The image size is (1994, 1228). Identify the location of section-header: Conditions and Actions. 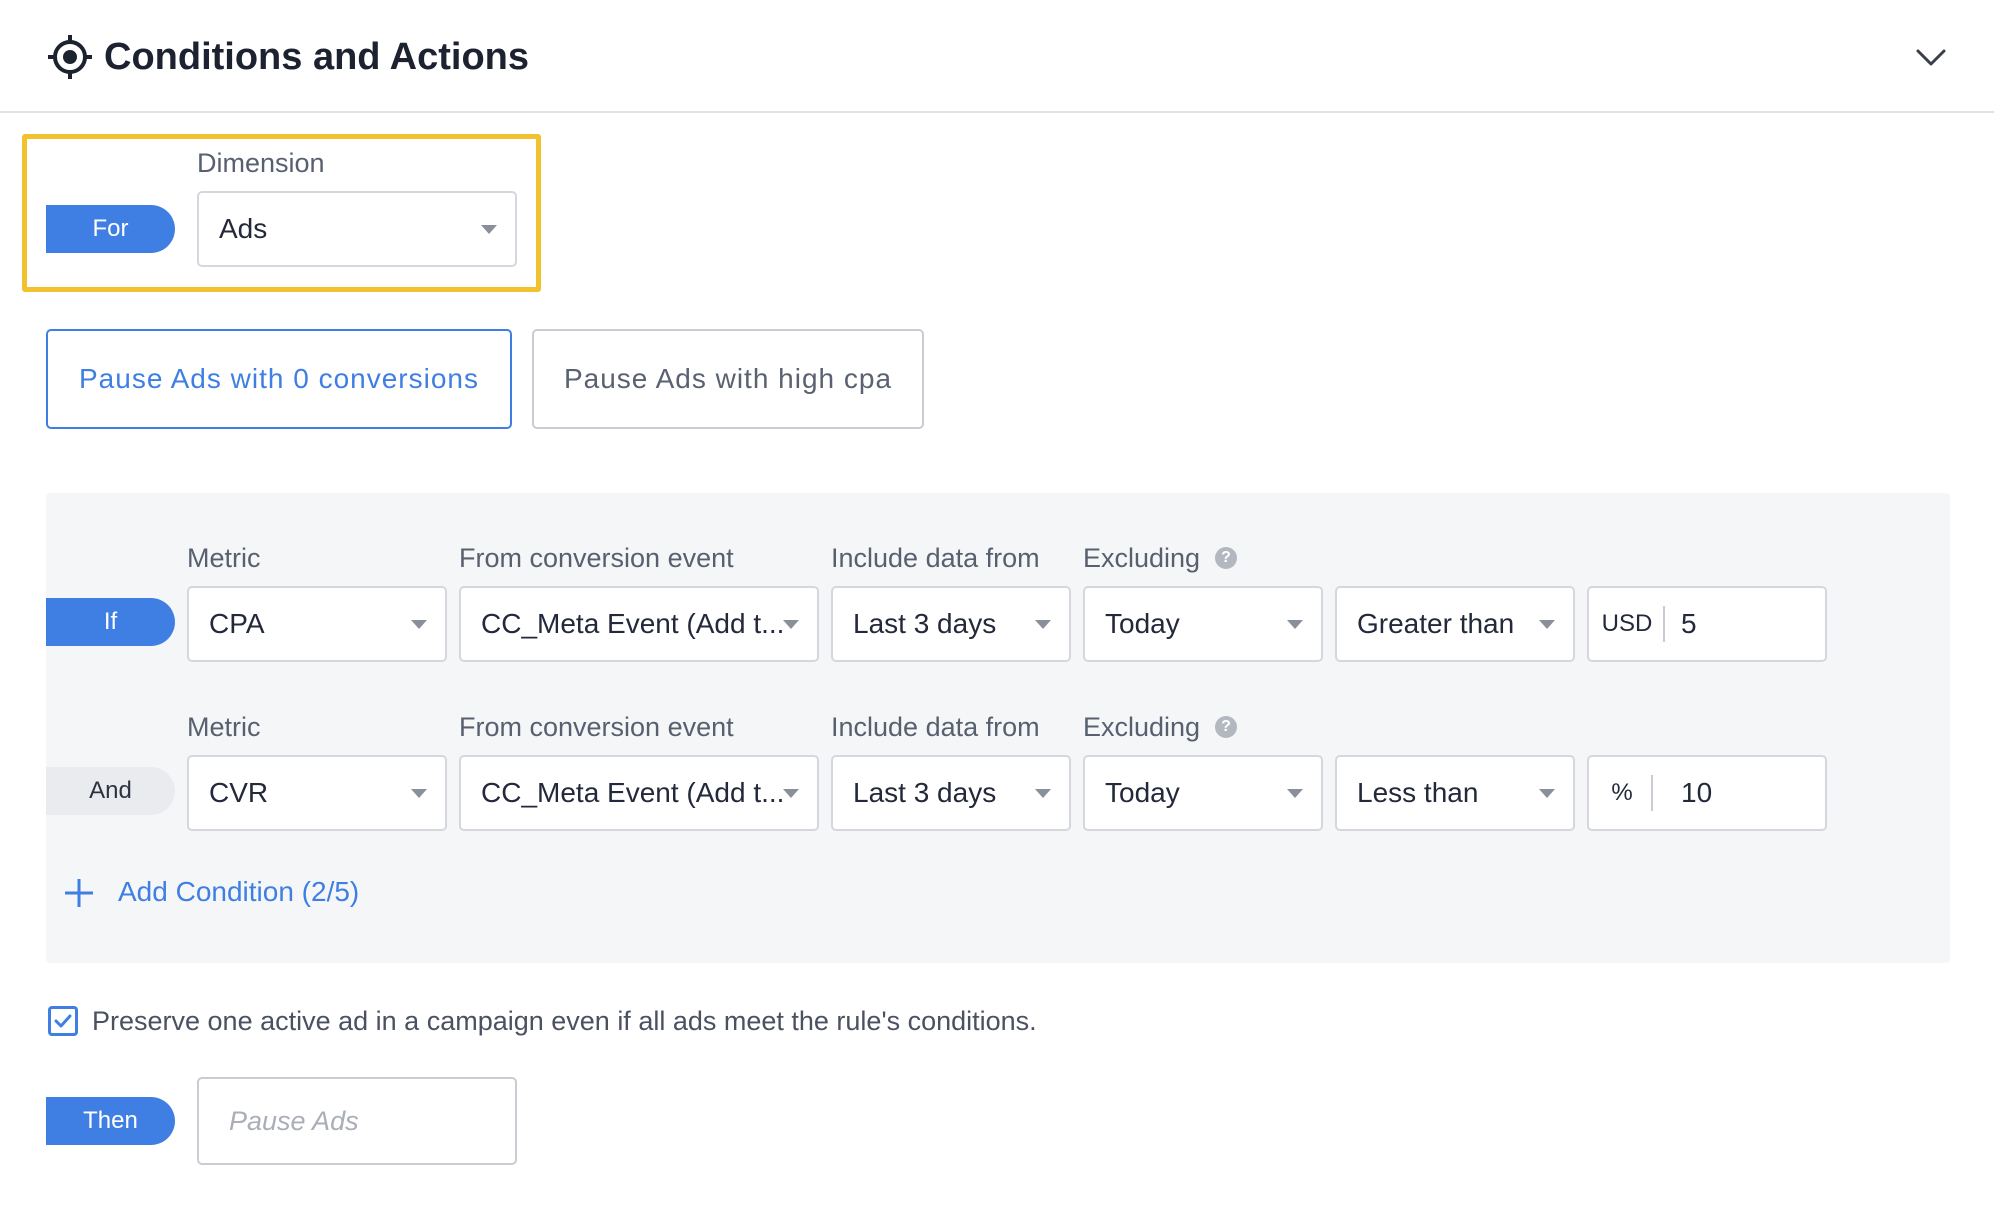
(997, 56).